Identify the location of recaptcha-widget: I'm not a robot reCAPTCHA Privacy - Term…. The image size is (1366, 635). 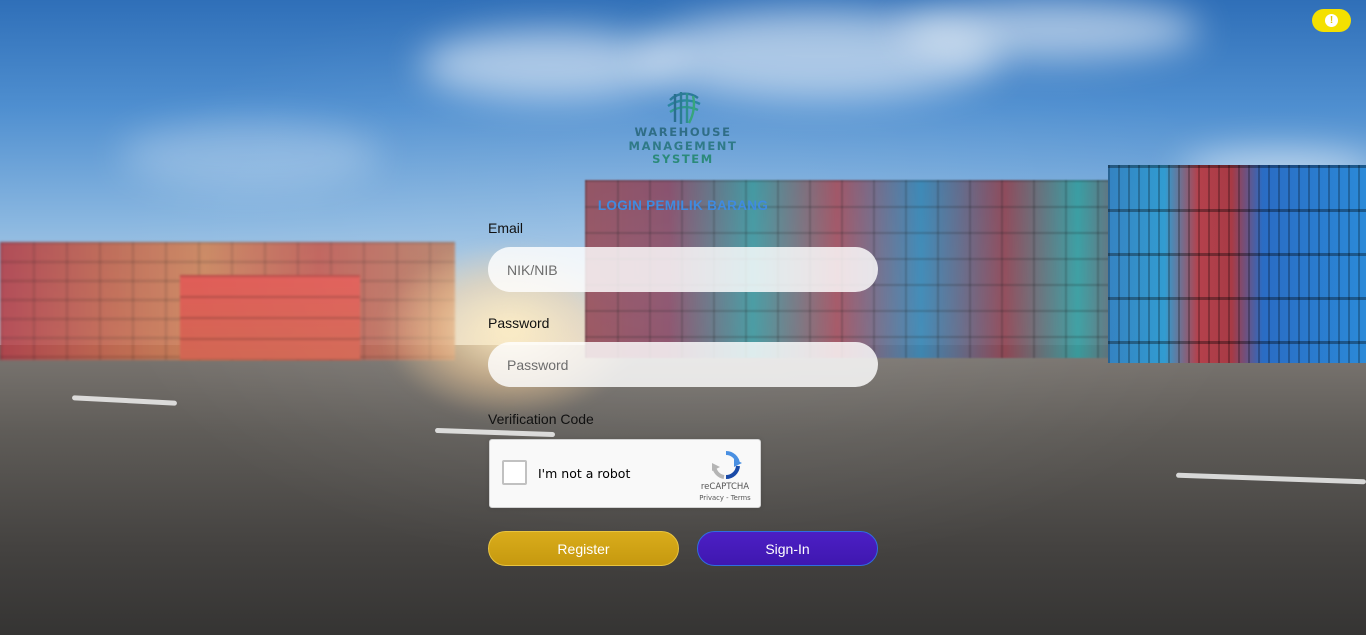
(625, 473).